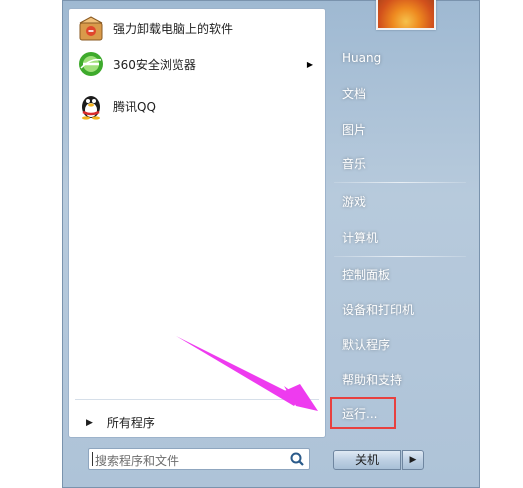 Image resolution: width=523 pixels, height=488 pixels. Describe the element at coordinates (91, 64) in the screenshot. I see `360-browser-icon` at that location.